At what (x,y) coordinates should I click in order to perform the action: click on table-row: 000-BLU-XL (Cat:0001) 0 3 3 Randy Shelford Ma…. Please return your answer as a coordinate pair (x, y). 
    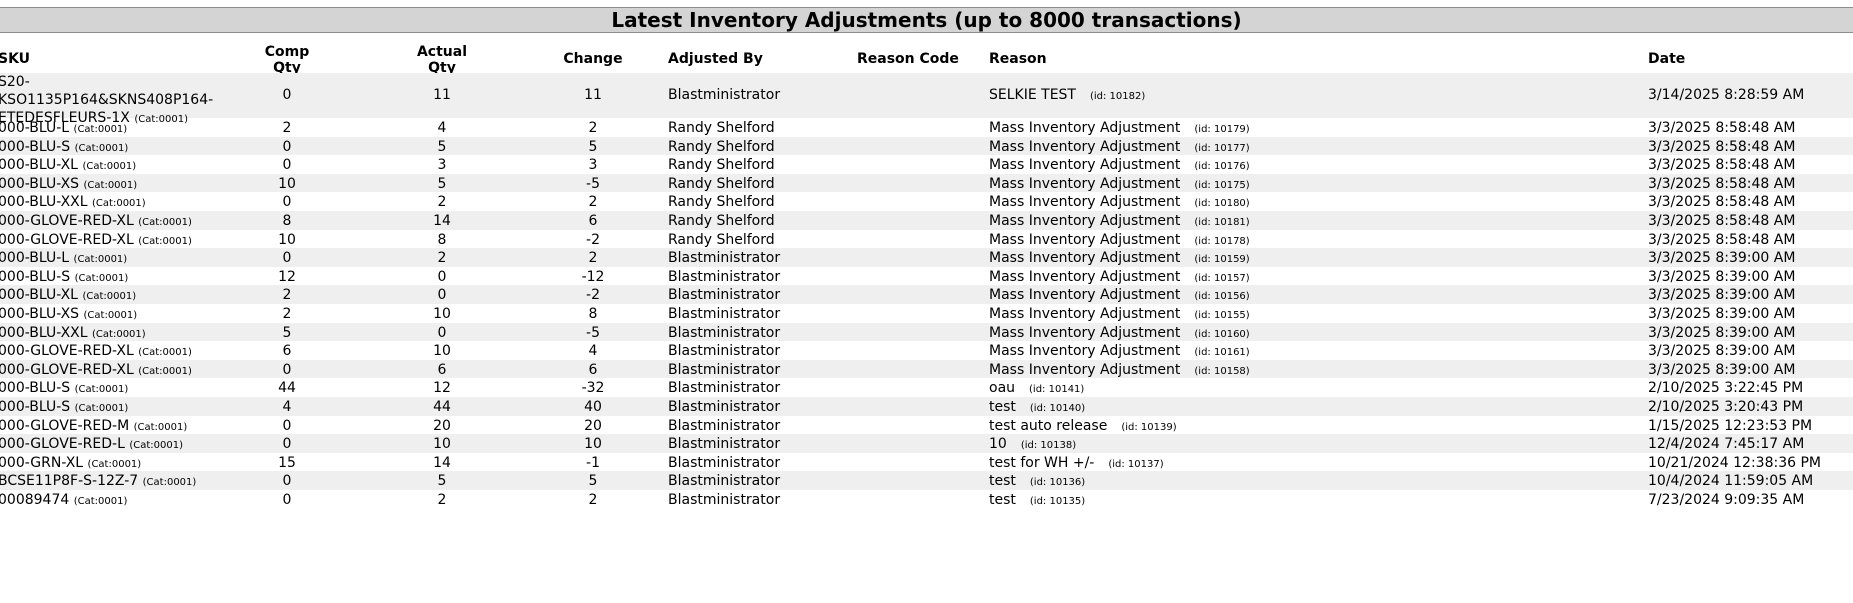
    Looking at the image, I should click on (926, 164).